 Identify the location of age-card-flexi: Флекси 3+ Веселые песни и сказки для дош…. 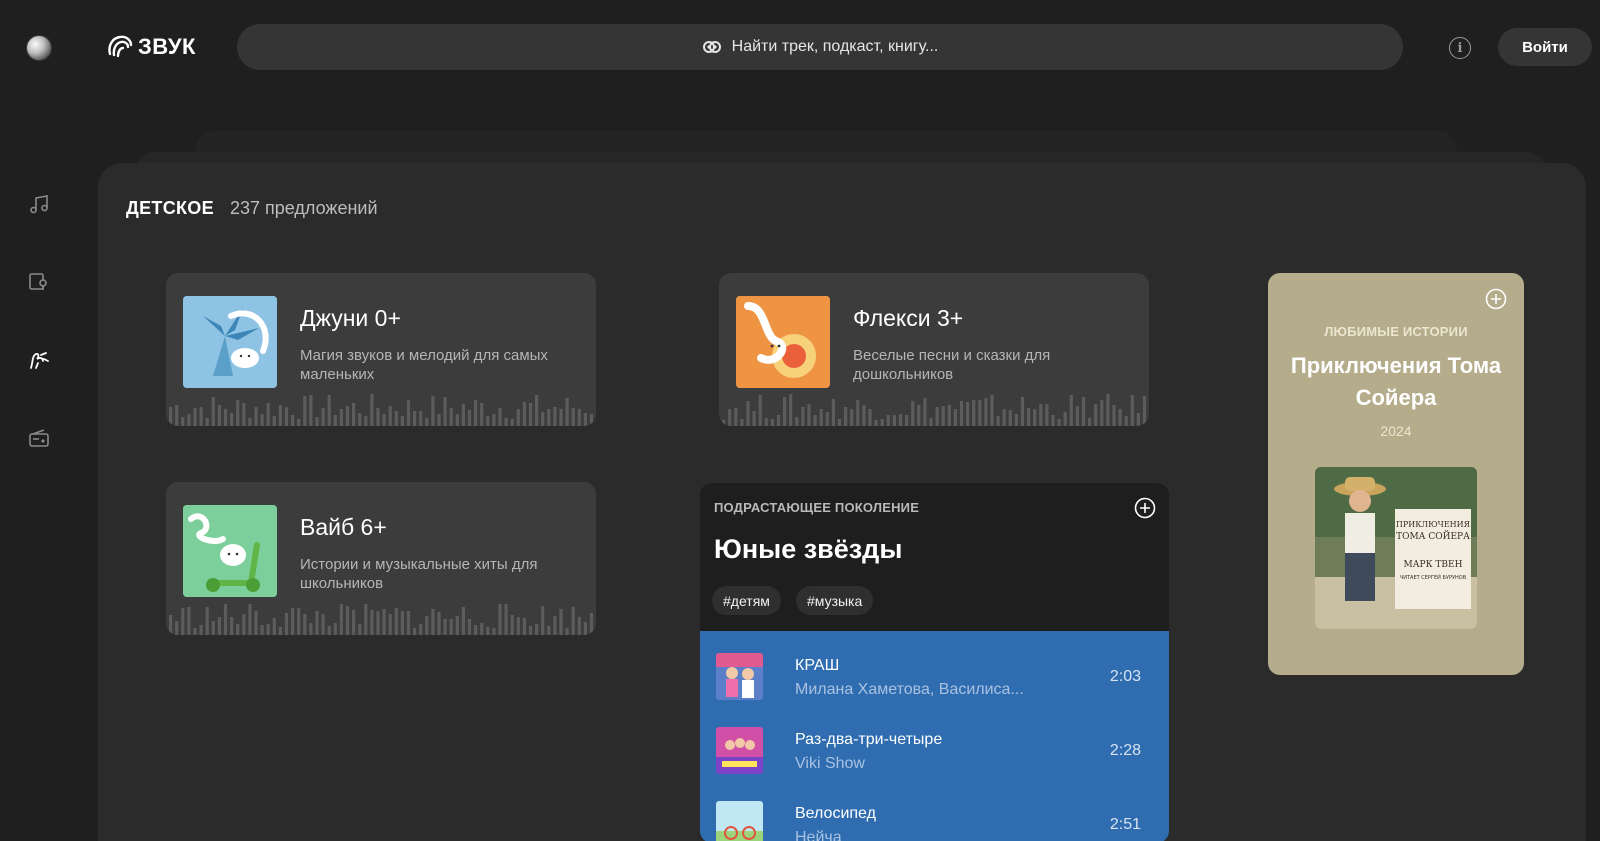
(934, 349).